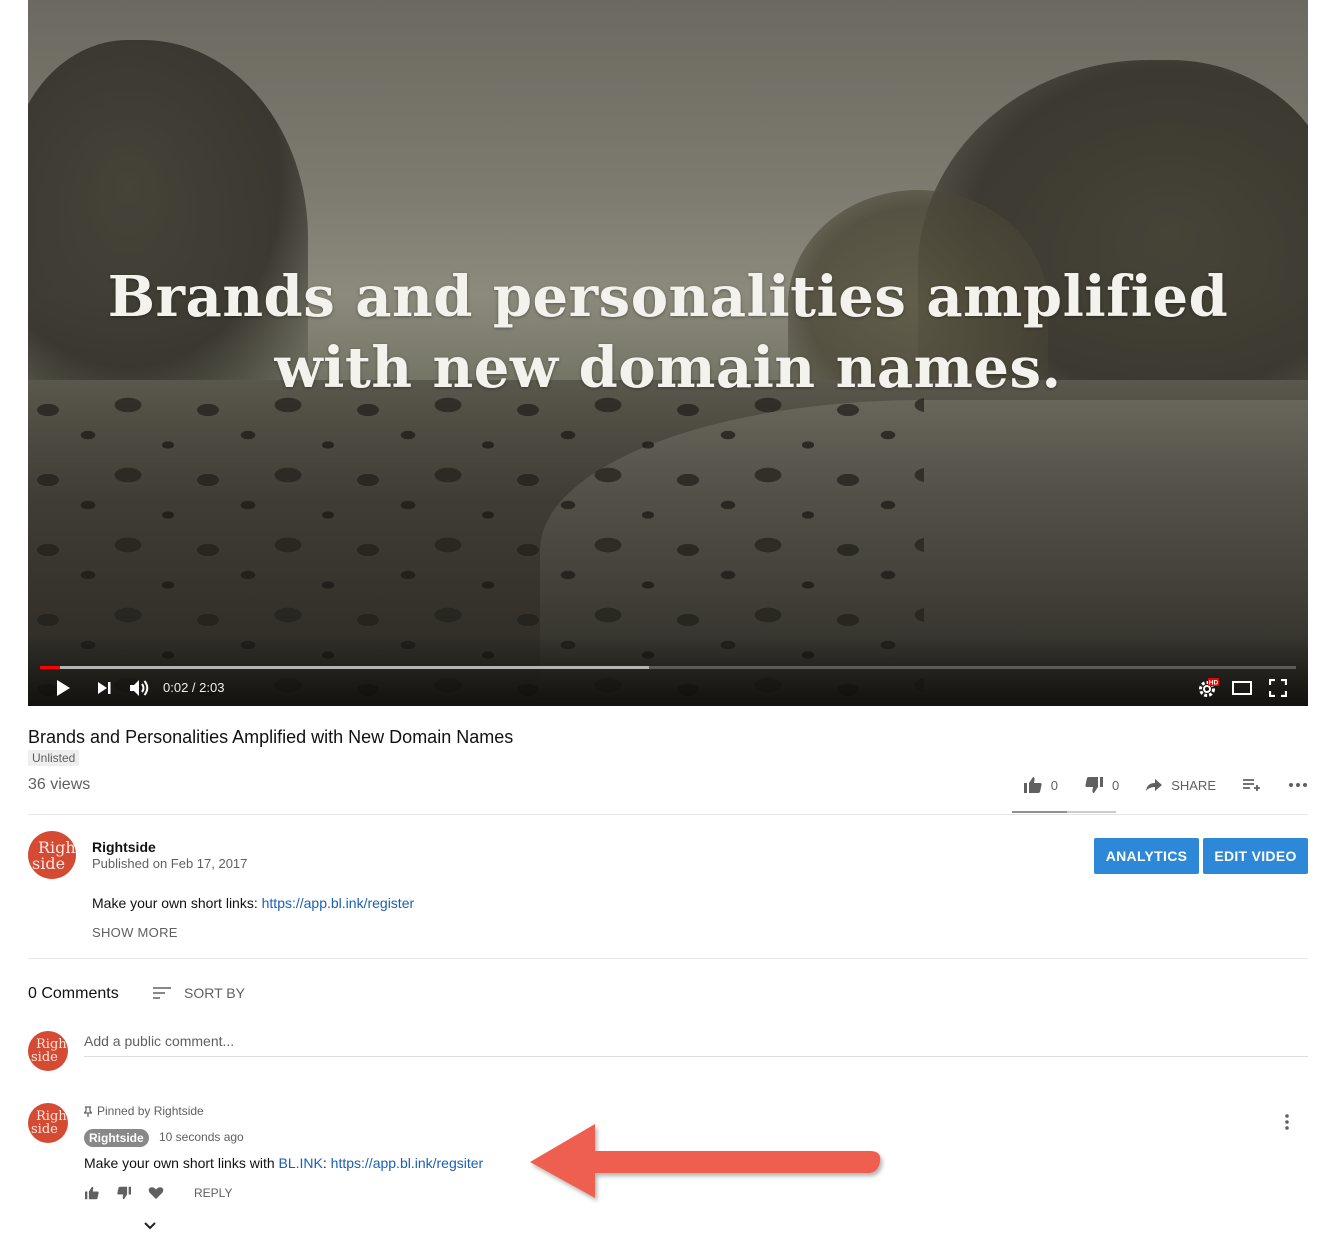 Image resolution: width=1323 pixels, height=1245 pixels. I want to click on dislike-button: 0, so click(1101, 785).